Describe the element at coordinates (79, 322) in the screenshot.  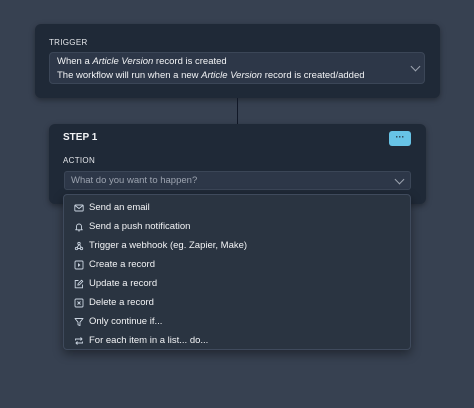
I see `filter-icon` at that location.